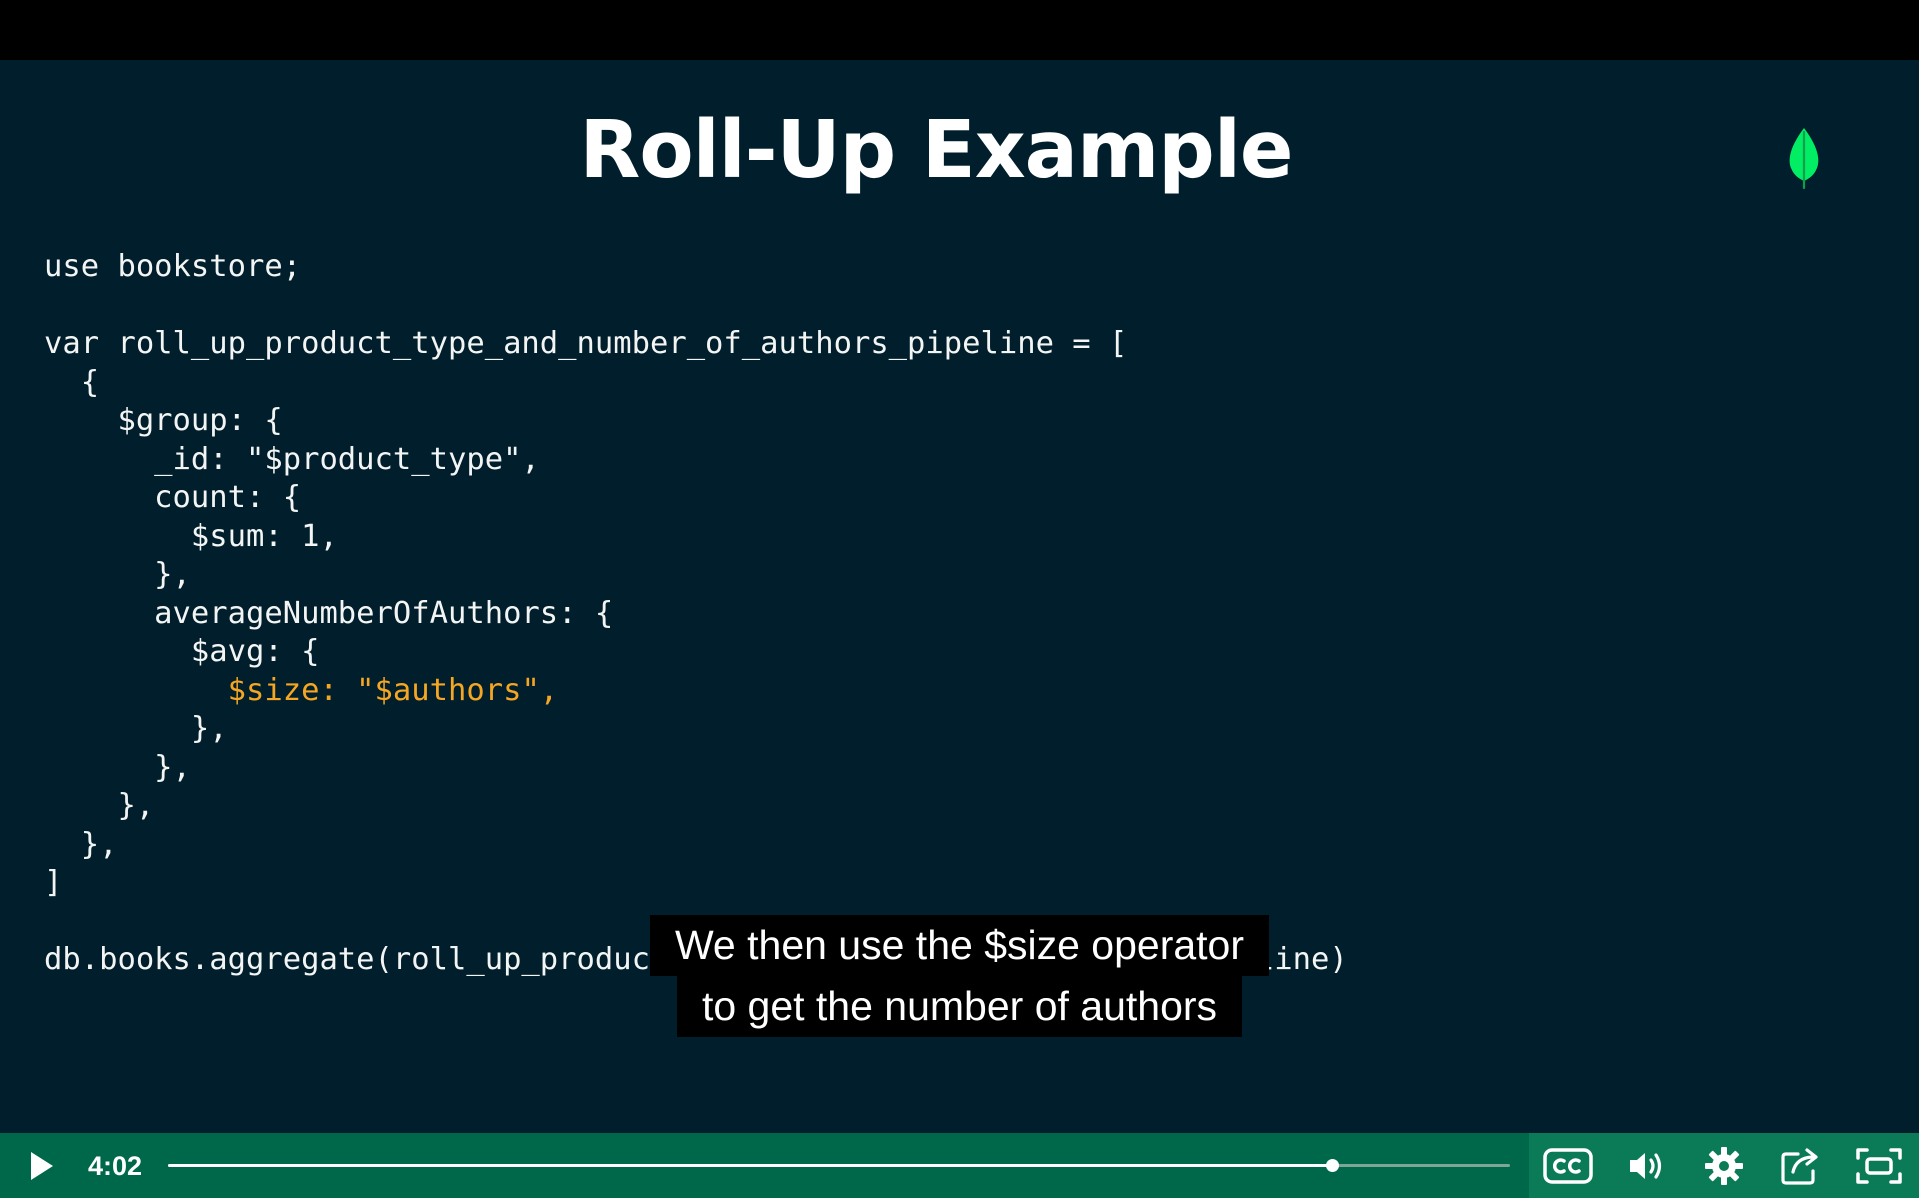  I want to click on progress-bar, so click(839, 1165).